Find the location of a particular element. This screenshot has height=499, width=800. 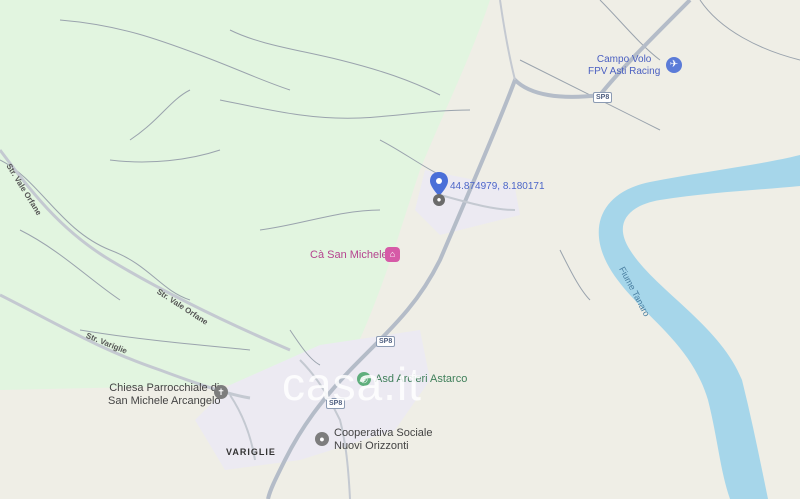

cross-icon: ✝ is located at coordinates (221, 392).